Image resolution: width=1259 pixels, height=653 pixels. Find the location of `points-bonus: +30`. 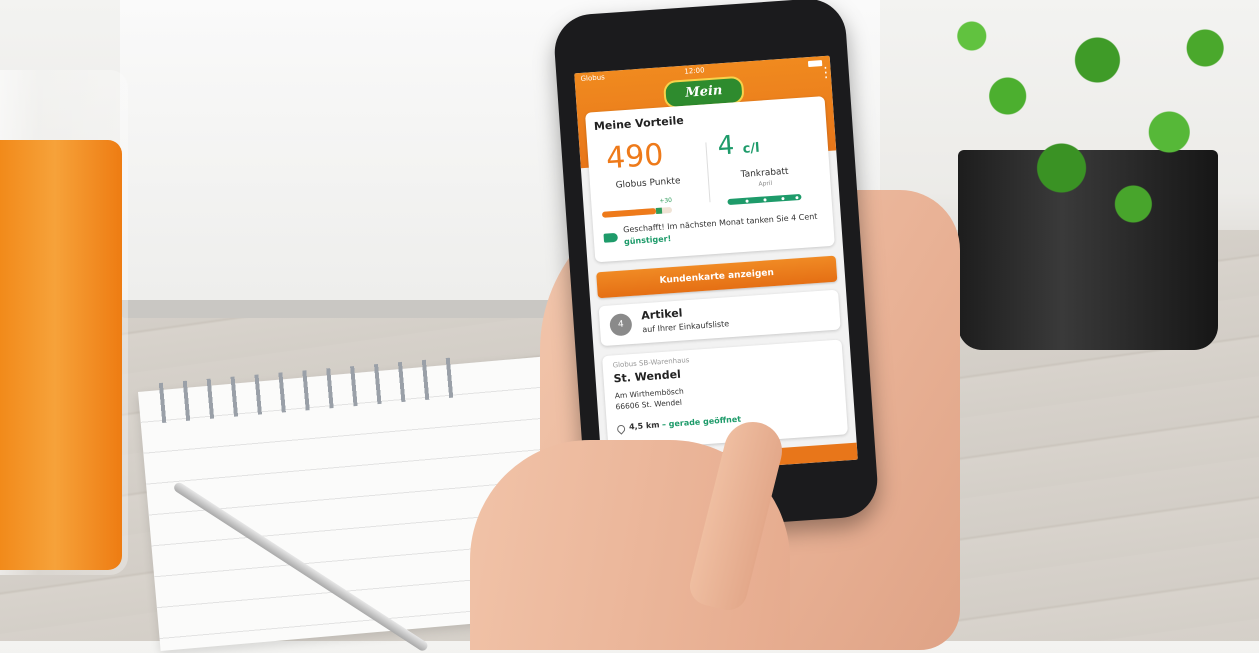

points-bonus: +30 is located at coordinates (666, 200).